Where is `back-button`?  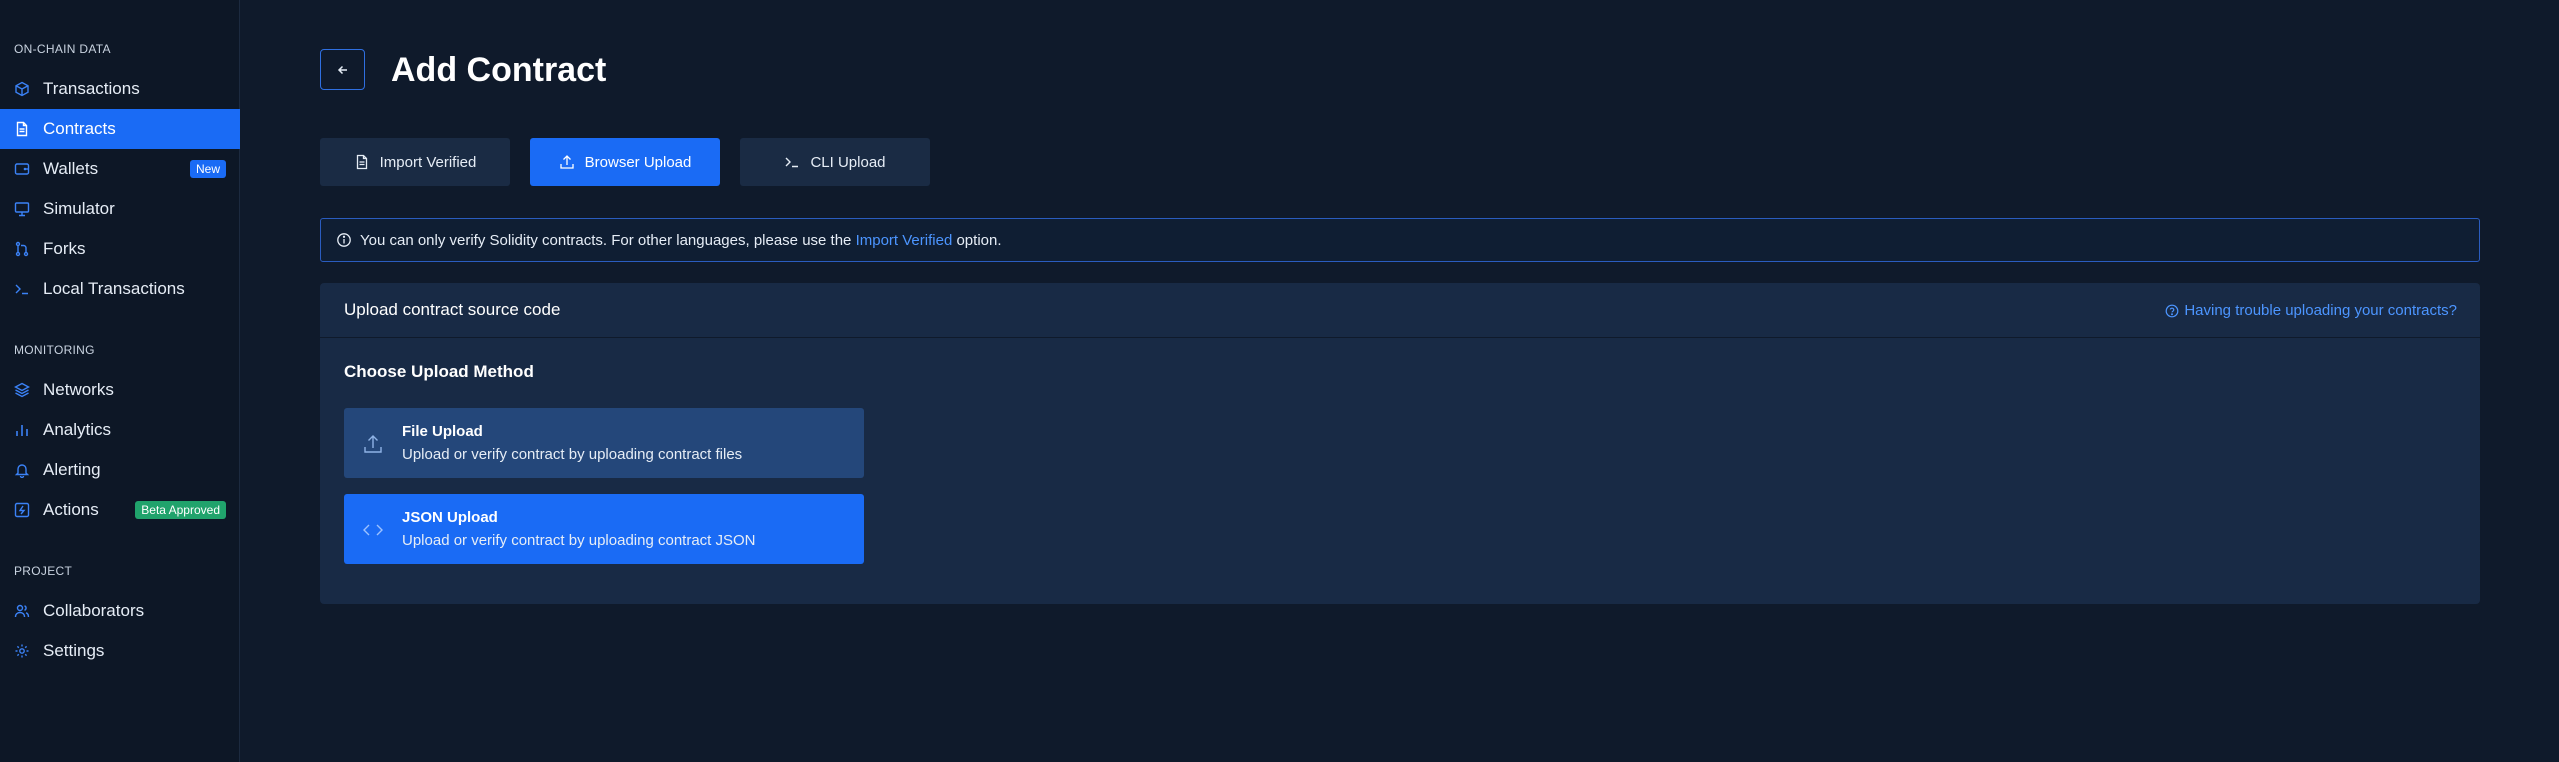 back-button is located at coordinates (342, 69).